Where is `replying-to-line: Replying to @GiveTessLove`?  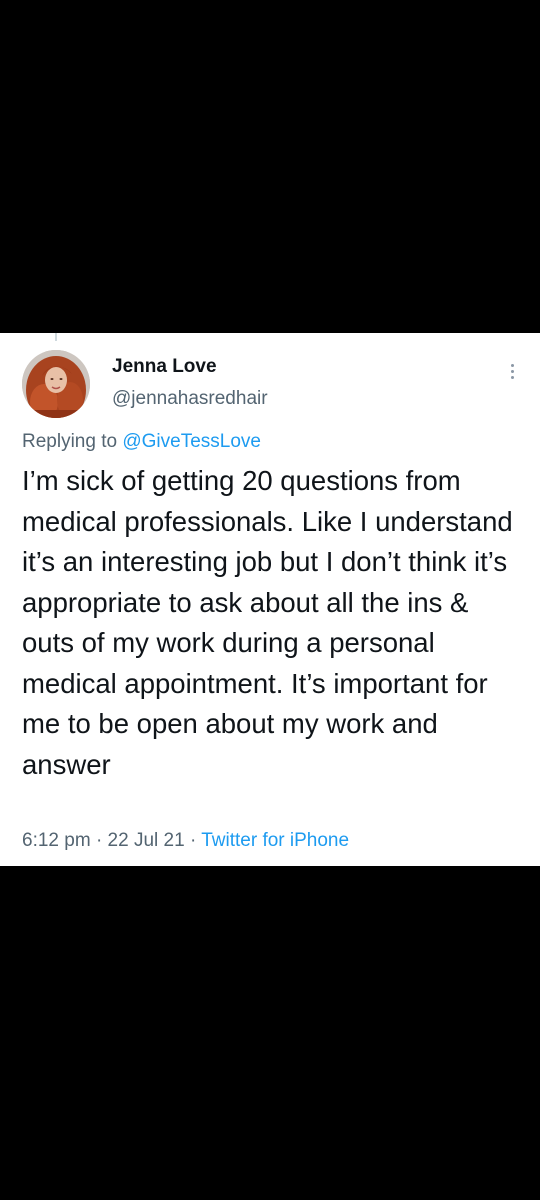 replying-to-line: Replying to @GiveTessLove is located at coordinates (141, 442).